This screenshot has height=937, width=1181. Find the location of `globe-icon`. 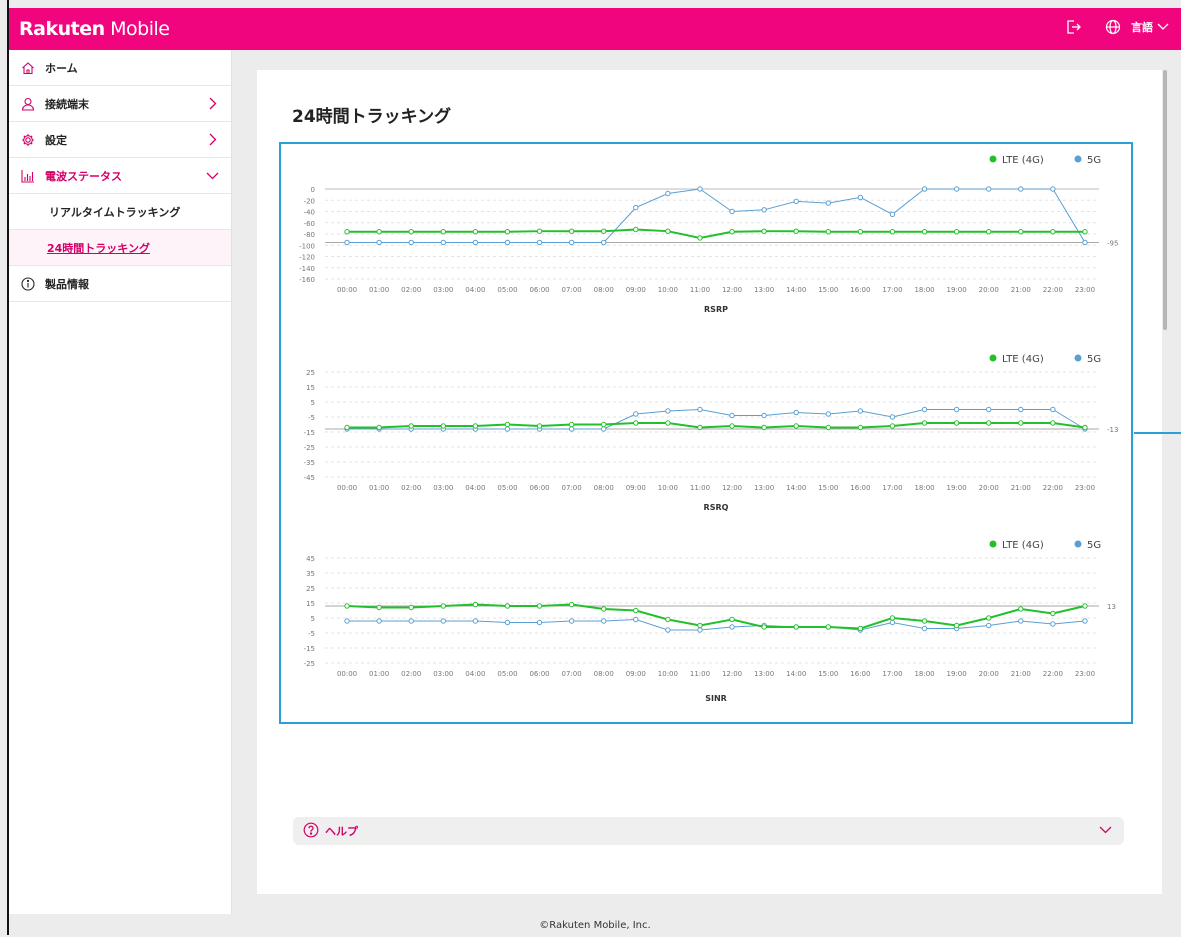

globe-icon is located at coordinates (1113, 27).